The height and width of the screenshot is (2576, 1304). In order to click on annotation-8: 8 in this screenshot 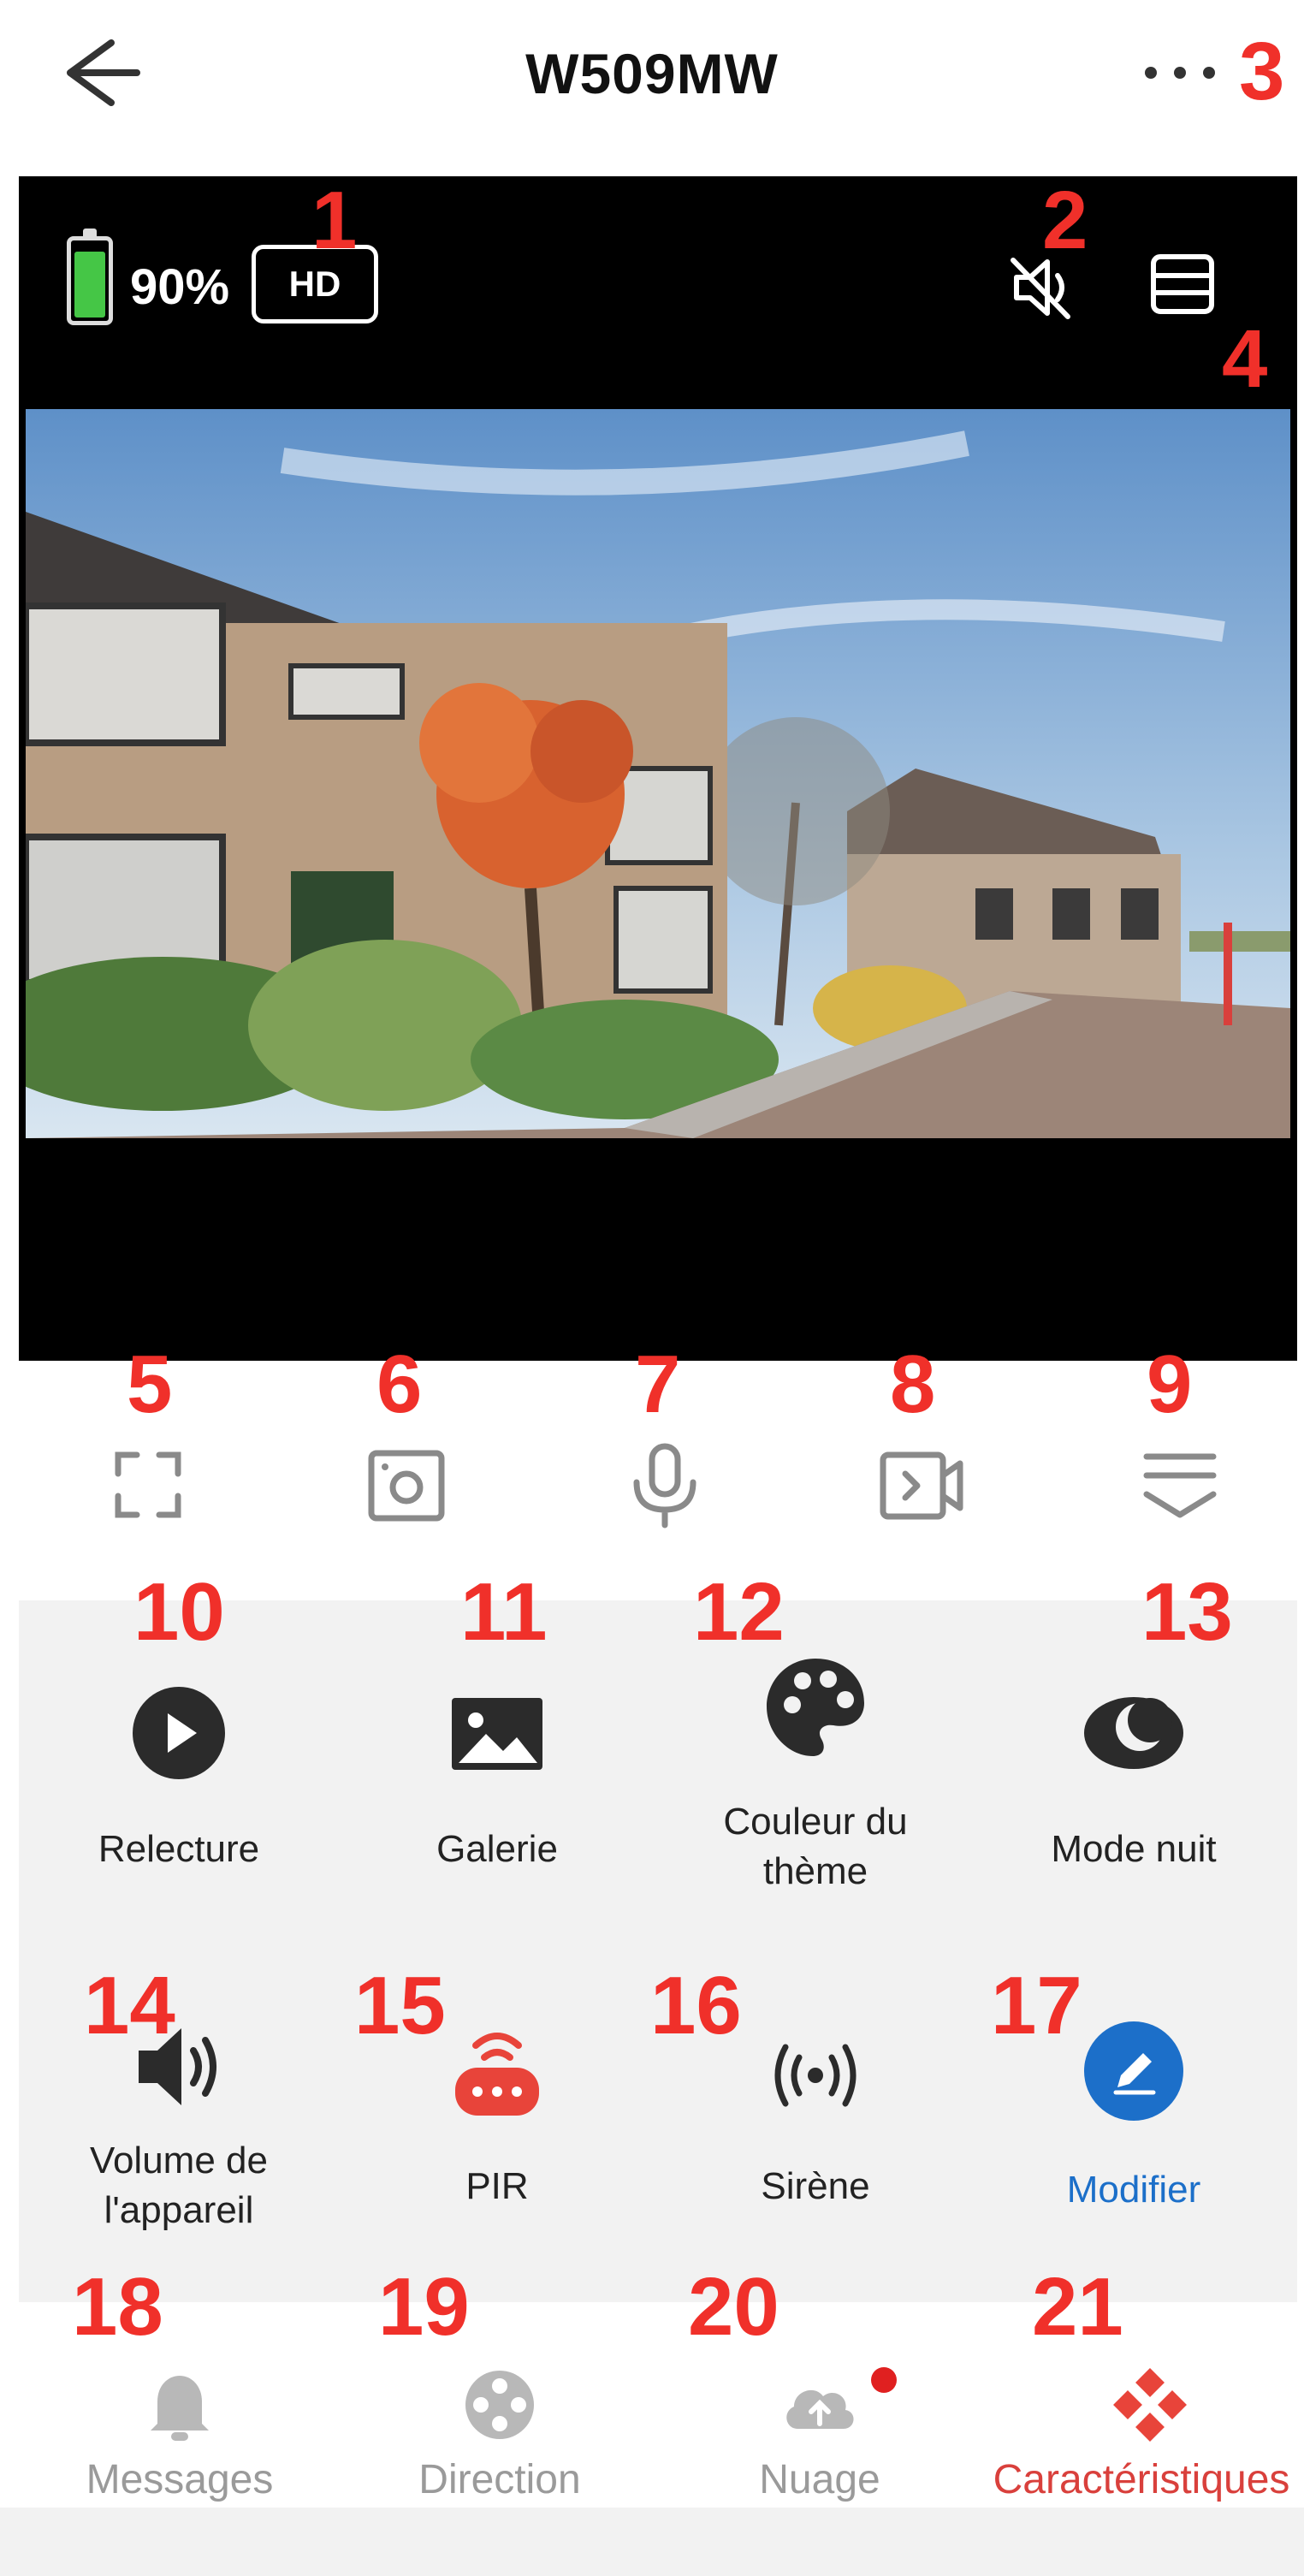, I will do `click(913, 1384)`.